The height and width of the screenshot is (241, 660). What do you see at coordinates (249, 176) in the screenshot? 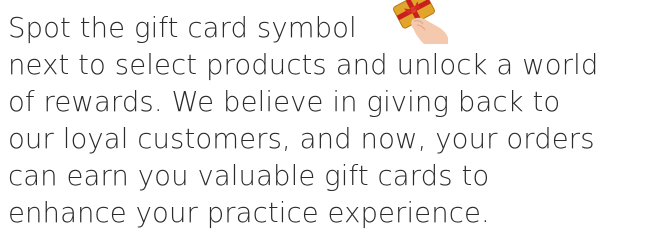
I see `promo-line-5: can earn you valuable gift cards to` at bounding box center [249, 176].